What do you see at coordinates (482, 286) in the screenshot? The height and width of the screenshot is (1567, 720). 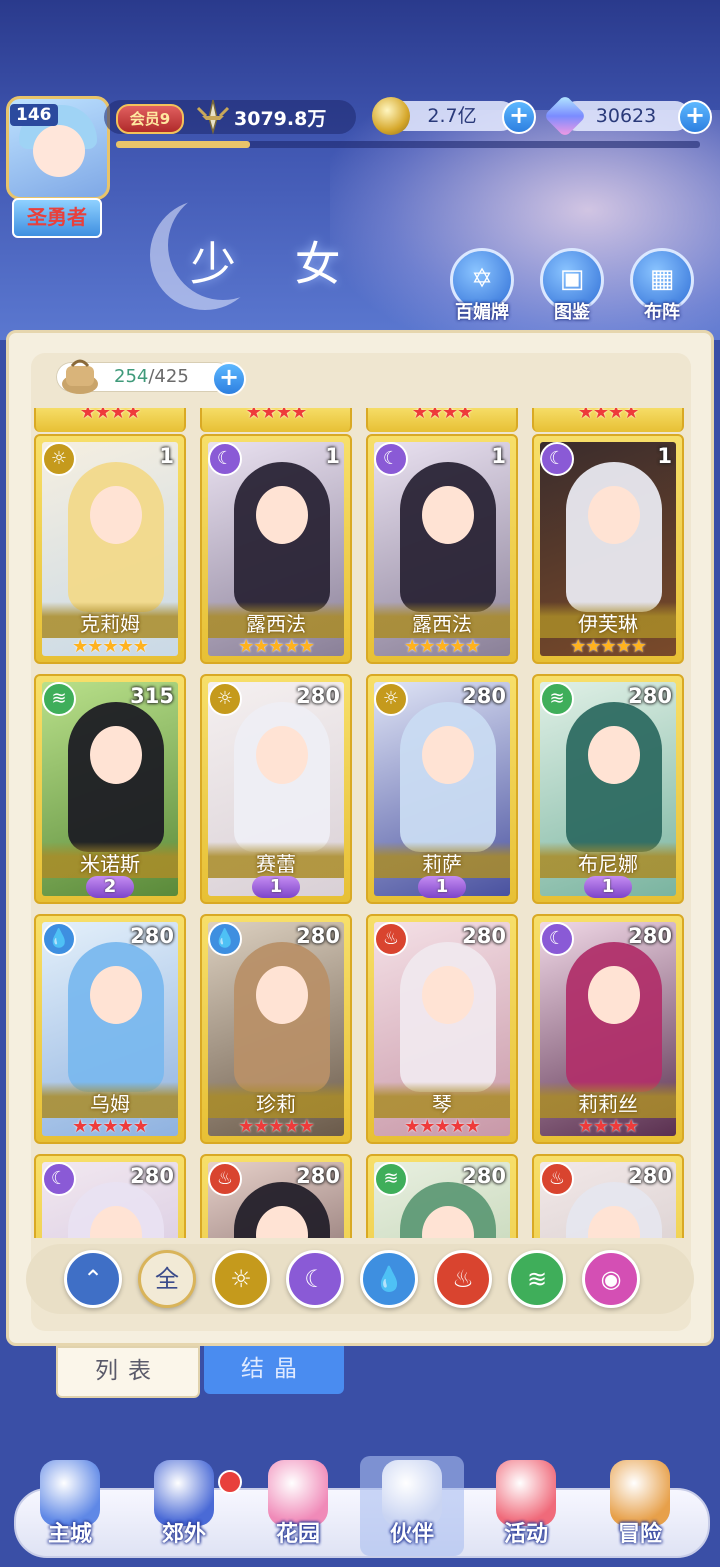 I see `collection-cards-button: ✡ 百媚牌` at bounding box center [482, 286].